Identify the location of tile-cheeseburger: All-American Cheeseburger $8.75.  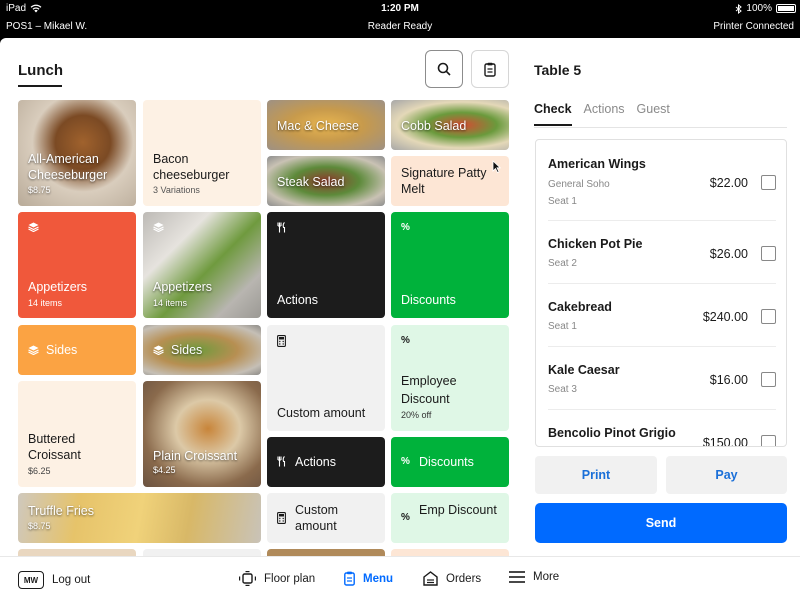
(77, 153).